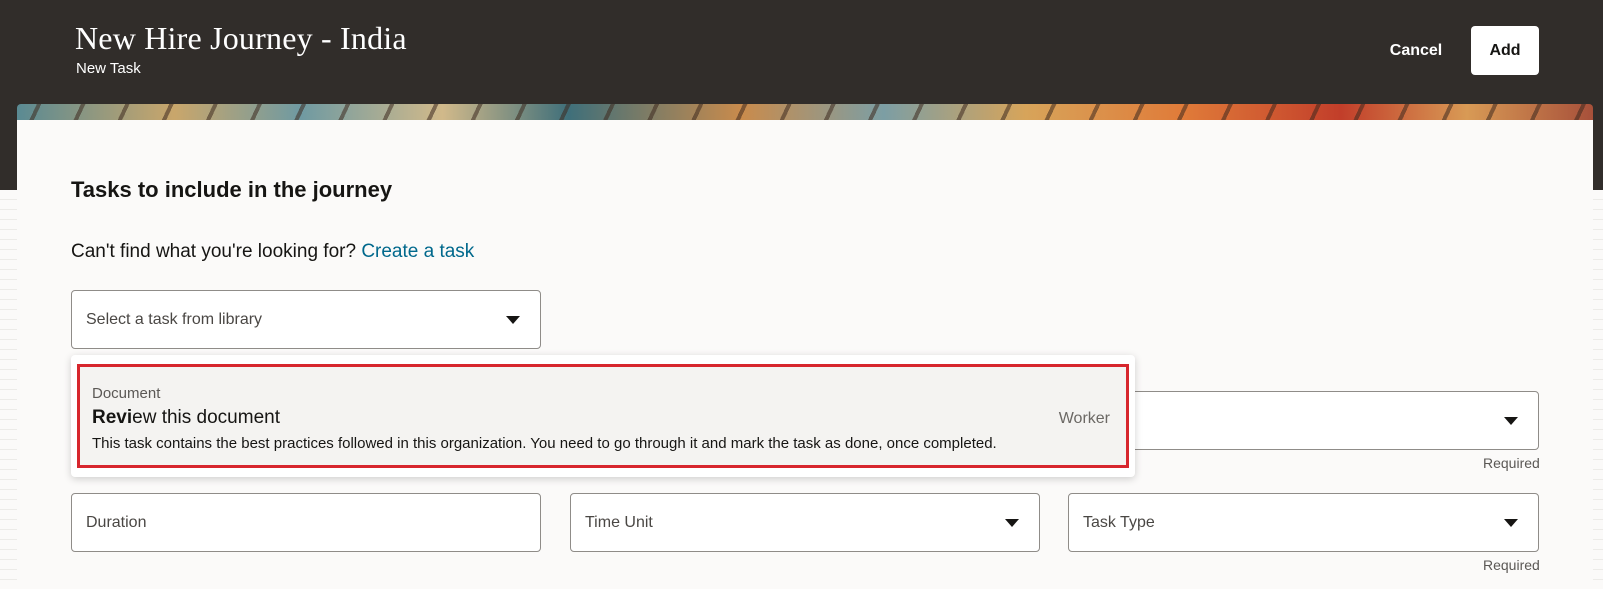  I want to click on page-title: New Hire Journey - India, so click(241, 38).